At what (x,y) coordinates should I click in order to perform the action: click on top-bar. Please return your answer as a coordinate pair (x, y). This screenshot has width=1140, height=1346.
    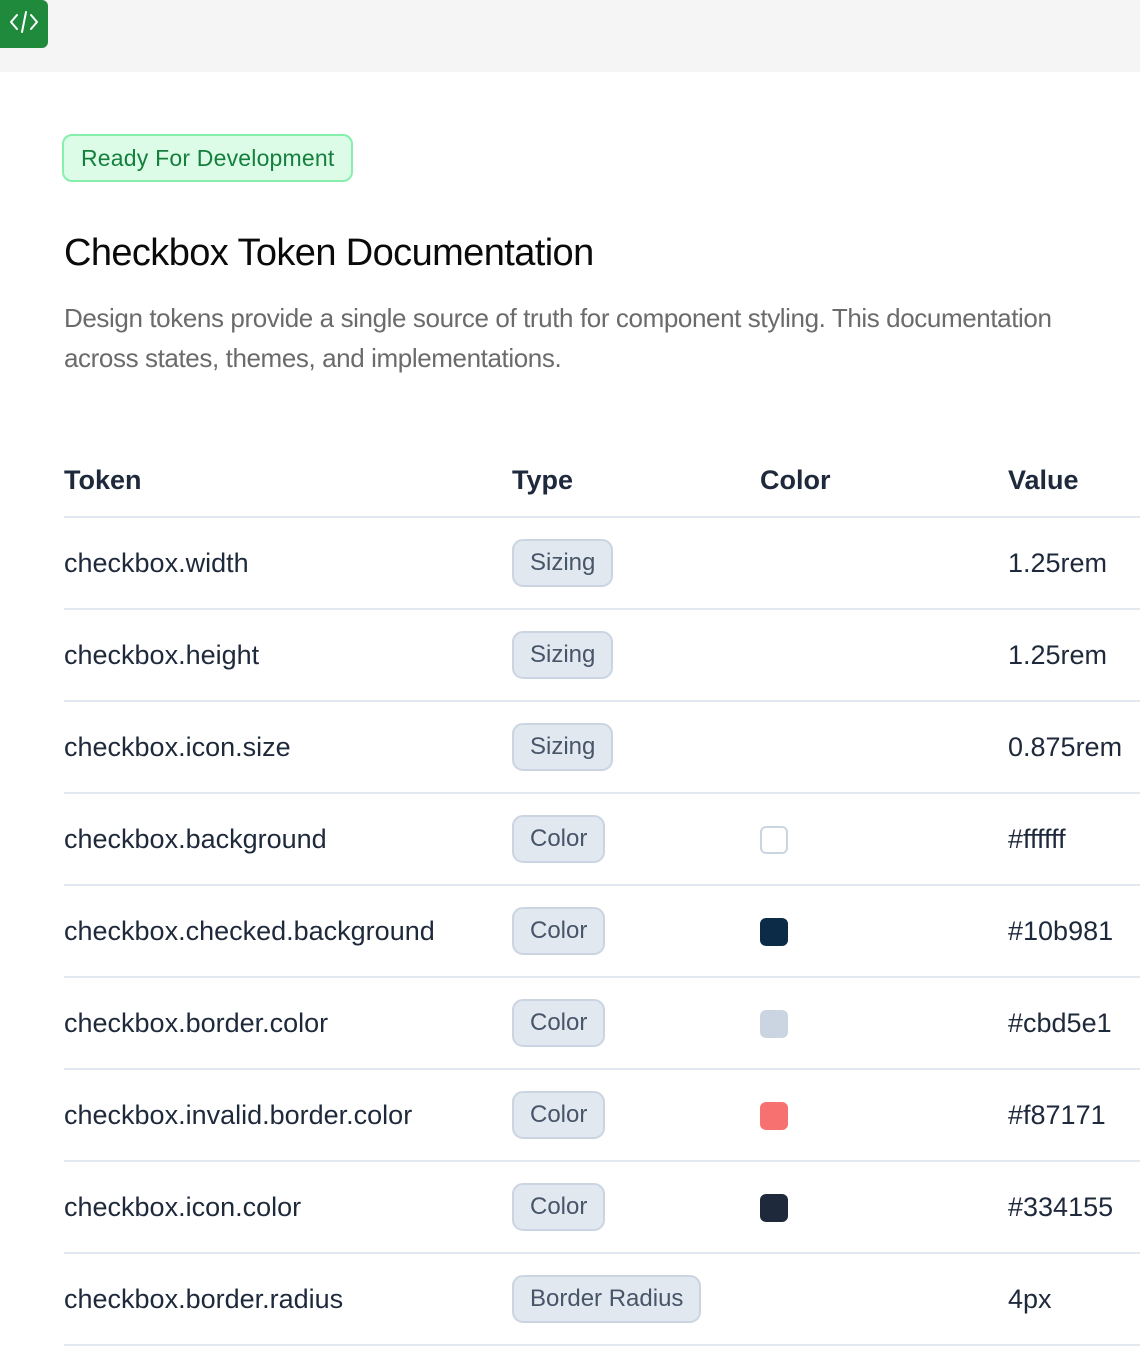
    Looking at the image, I should click on (570, 36).